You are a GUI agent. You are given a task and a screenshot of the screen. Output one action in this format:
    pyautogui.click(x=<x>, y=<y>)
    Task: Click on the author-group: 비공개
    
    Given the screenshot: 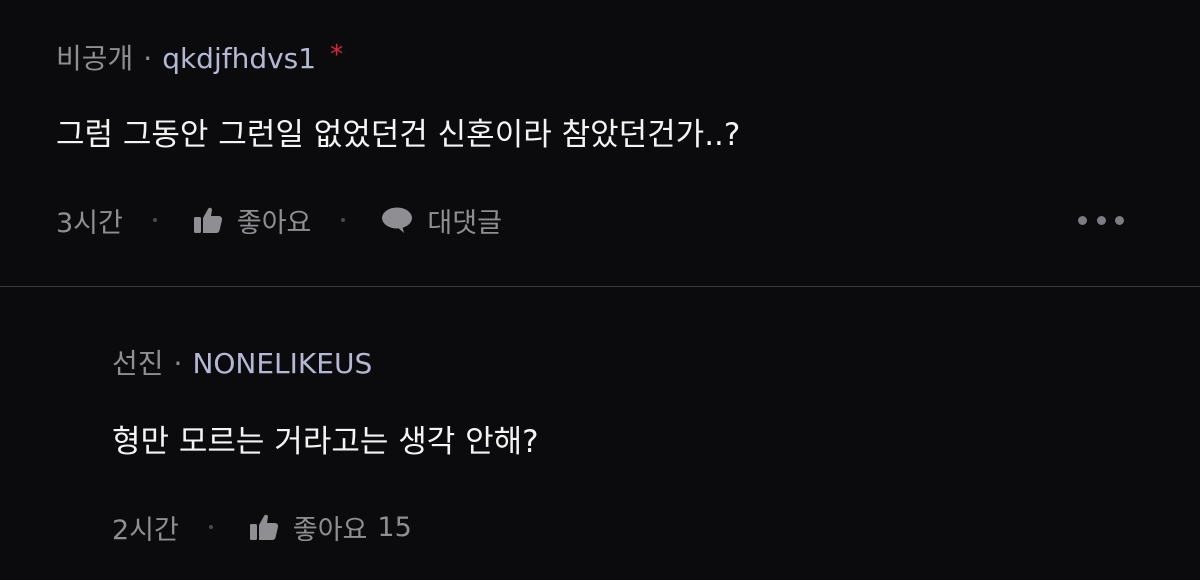 What is the action you would take?
    pyautogui.click(x=95, y=58)
    